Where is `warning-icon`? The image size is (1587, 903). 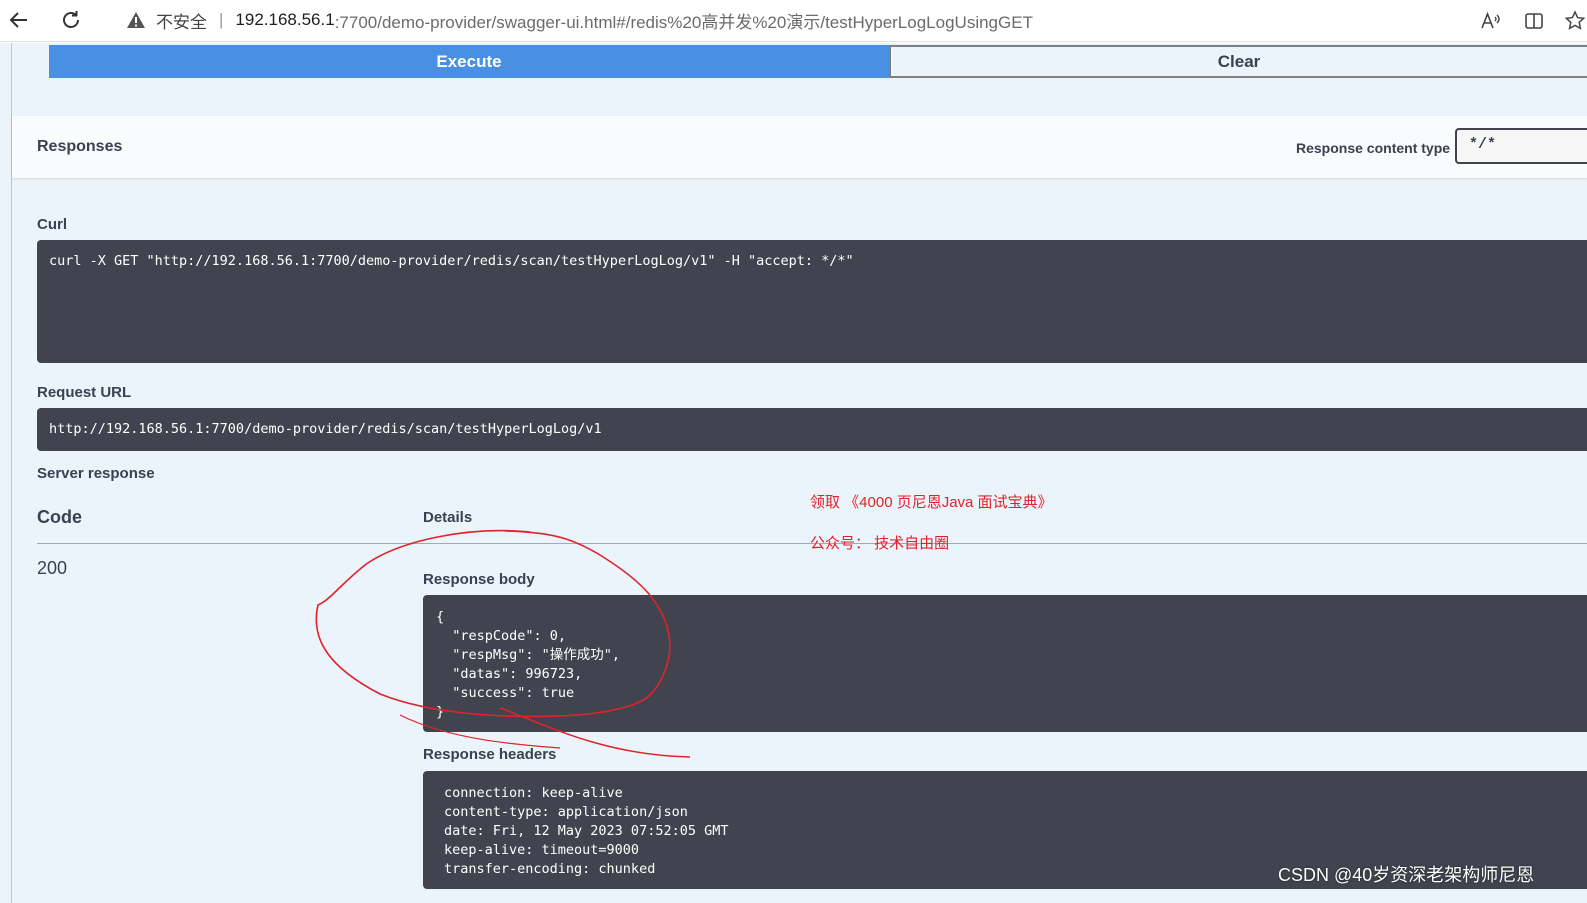 warning-icon is located at coordinates (137, 20).